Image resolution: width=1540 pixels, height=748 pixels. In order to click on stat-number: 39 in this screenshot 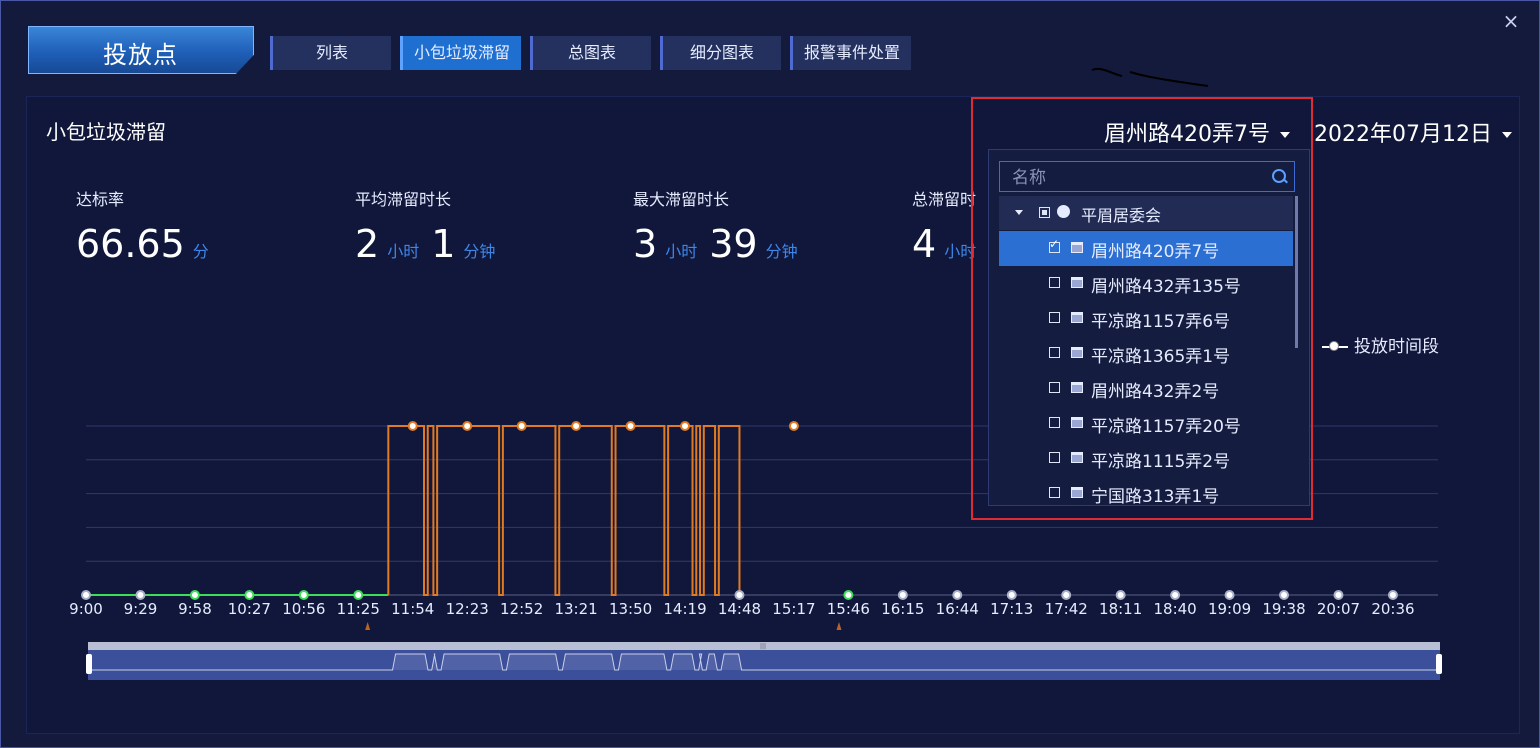, I will do `click(733, 244)`.